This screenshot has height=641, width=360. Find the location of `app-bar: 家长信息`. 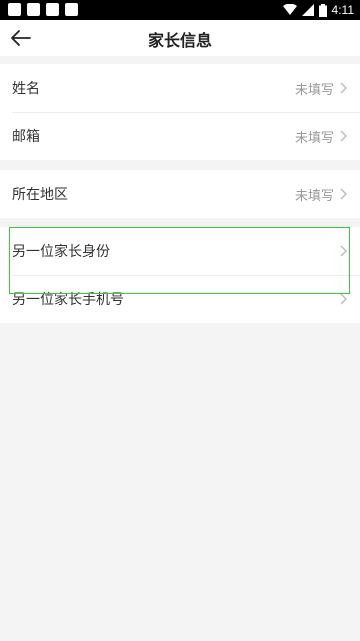

app-bar: 家长信息 is located at coordinates (180, 38).